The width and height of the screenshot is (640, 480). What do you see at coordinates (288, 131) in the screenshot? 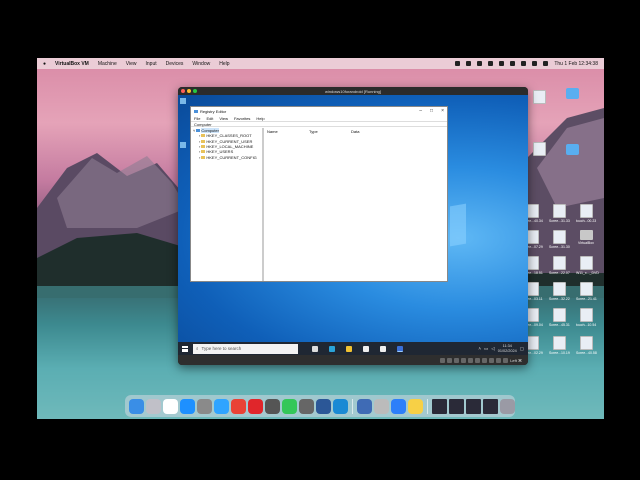
I see `column-name: Name` at bounding box center [288, 131].